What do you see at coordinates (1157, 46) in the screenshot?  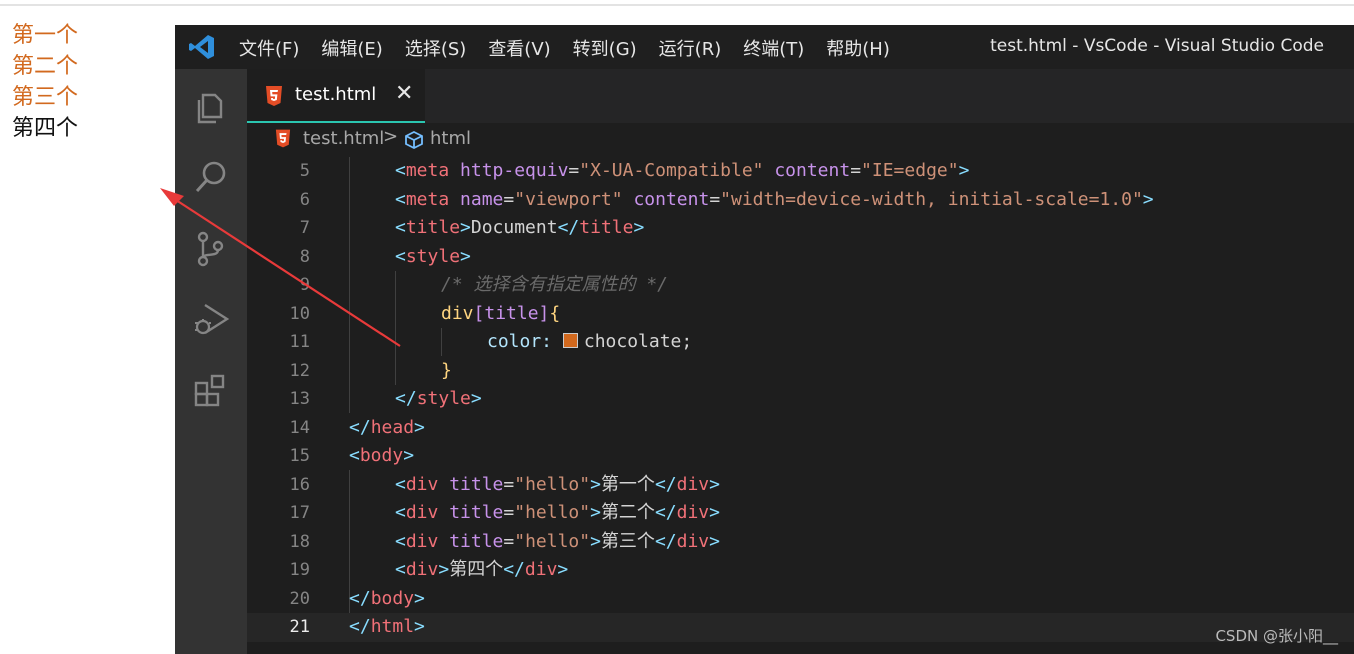 I see `window-title: test.html - VsCode - Visual Studio Code` at bounding box center [1157, 46].